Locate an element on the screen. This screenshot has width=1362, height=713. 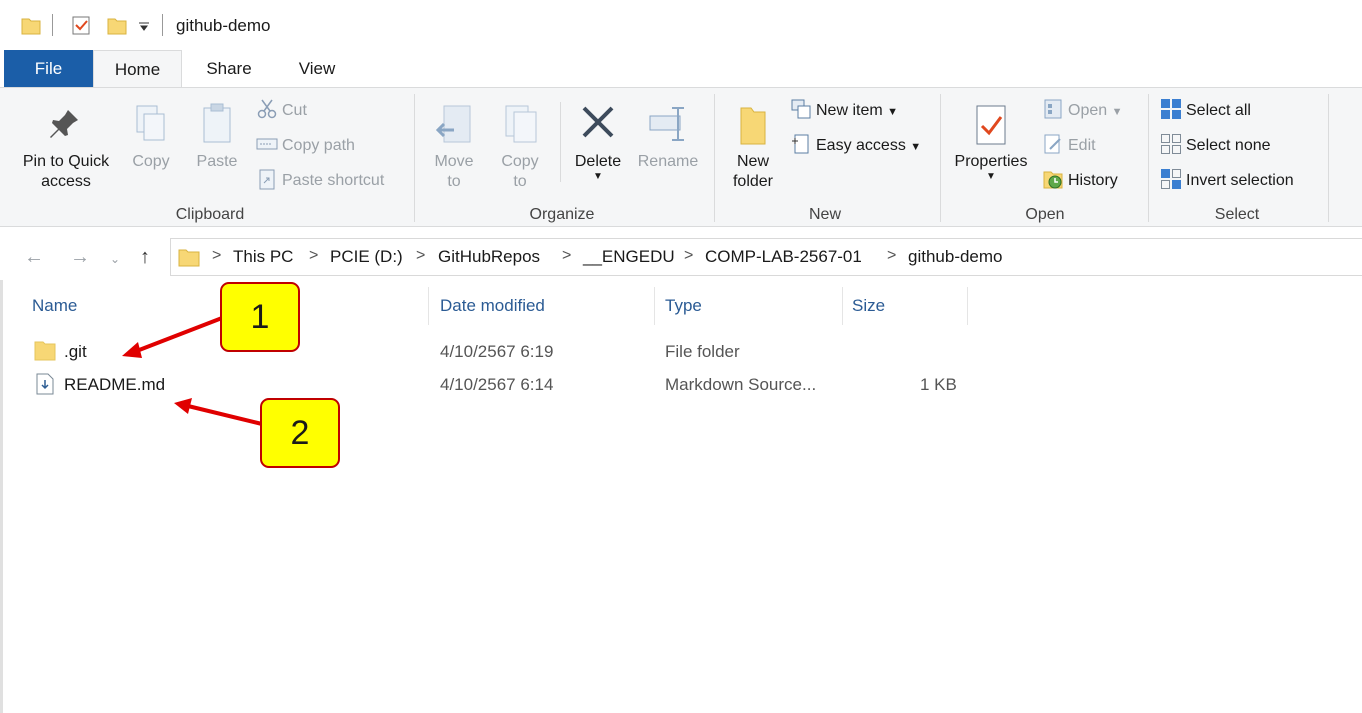
callout-badge-1: 1 is located at coordinates (260, 317).